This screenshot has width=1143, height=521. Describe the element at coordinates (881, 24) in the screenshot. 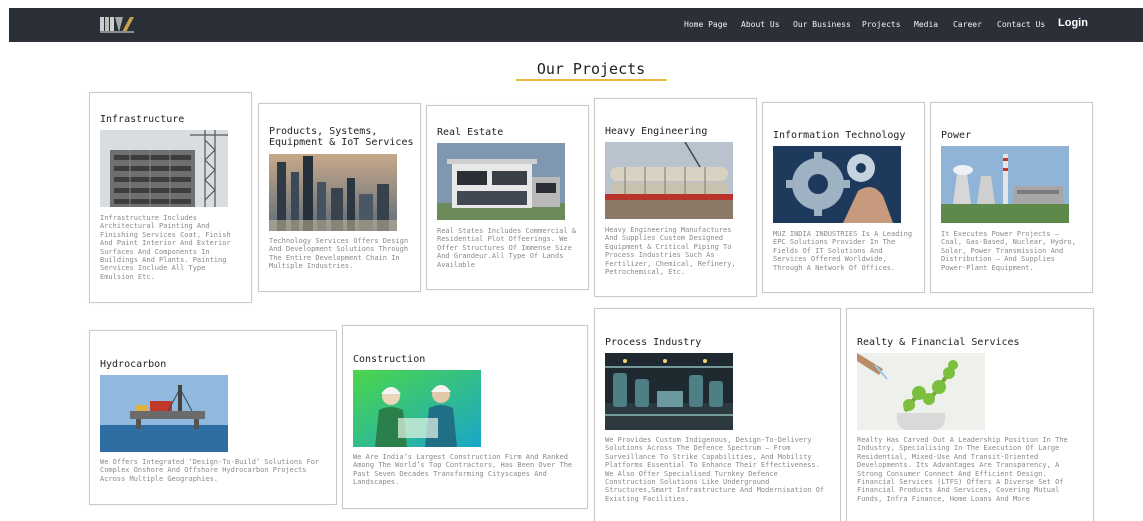

I see `nav-projects: Projects` at that location.